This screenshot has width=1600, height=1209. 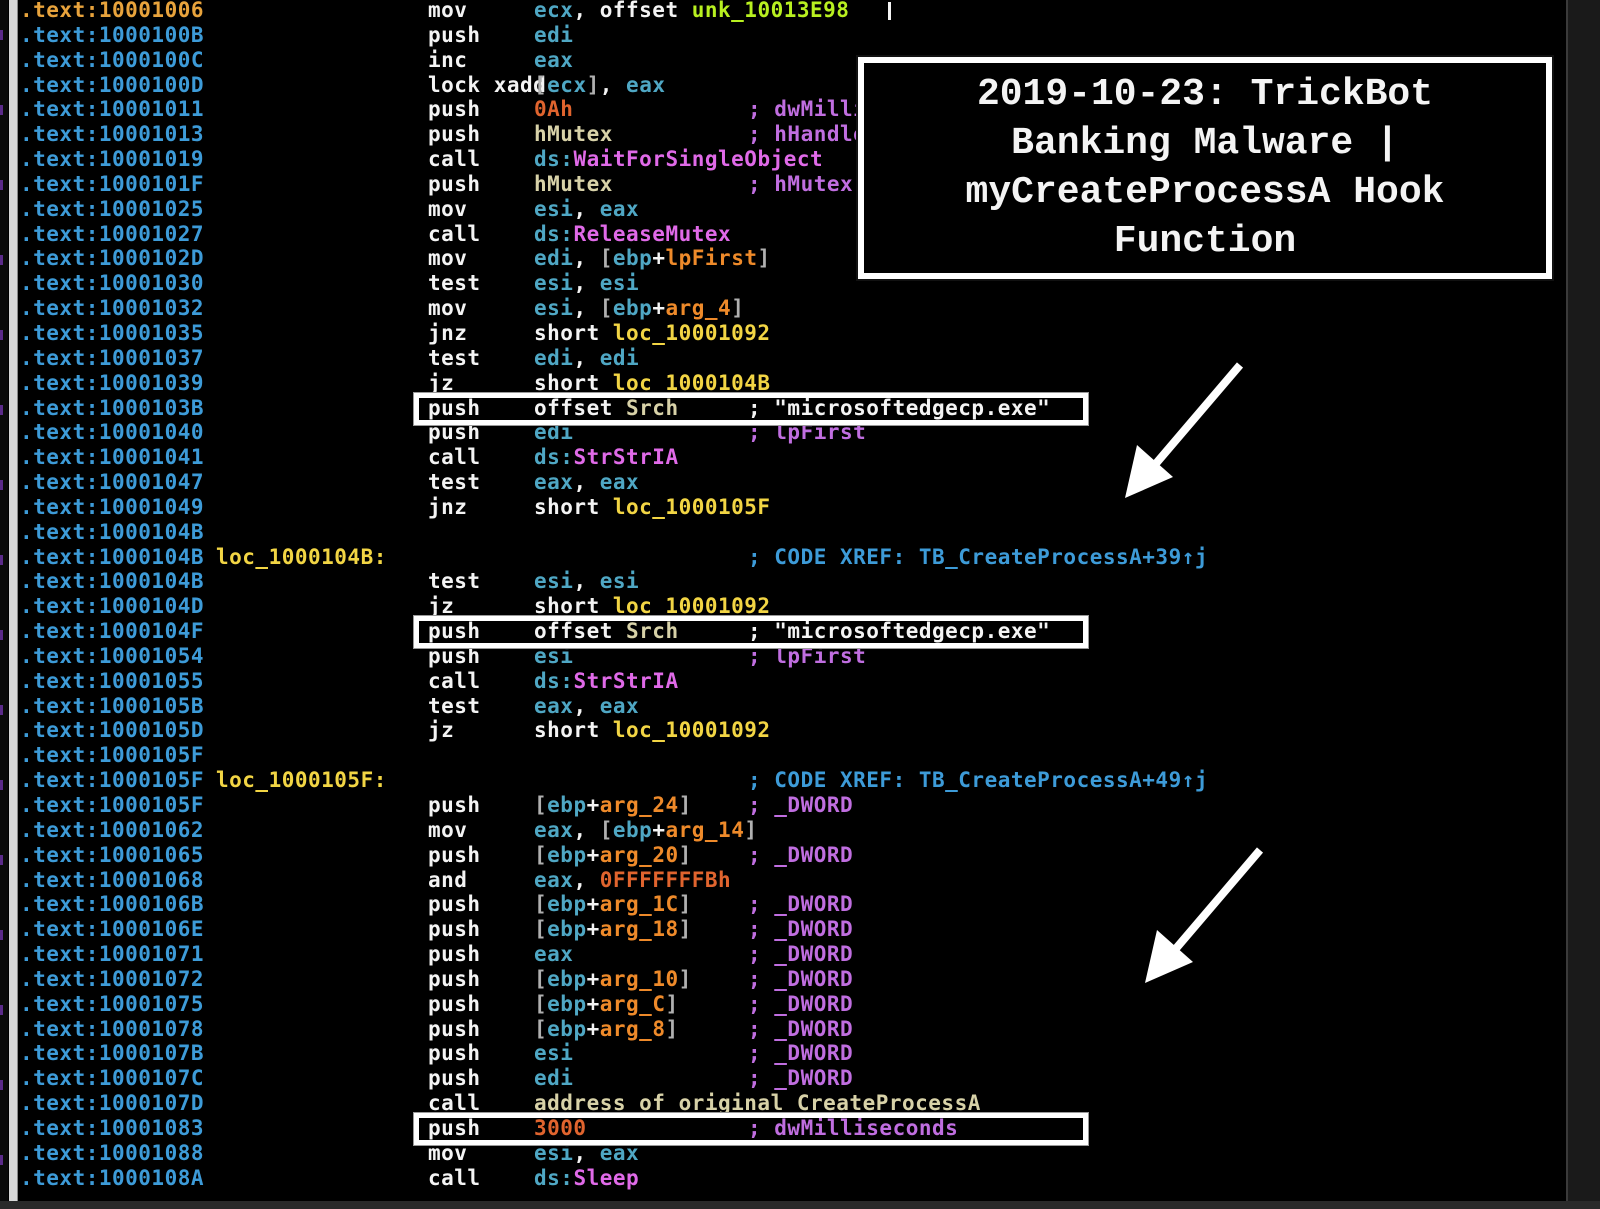 I want to click on vertical-scrollbar, so click(x=1583, y=604).